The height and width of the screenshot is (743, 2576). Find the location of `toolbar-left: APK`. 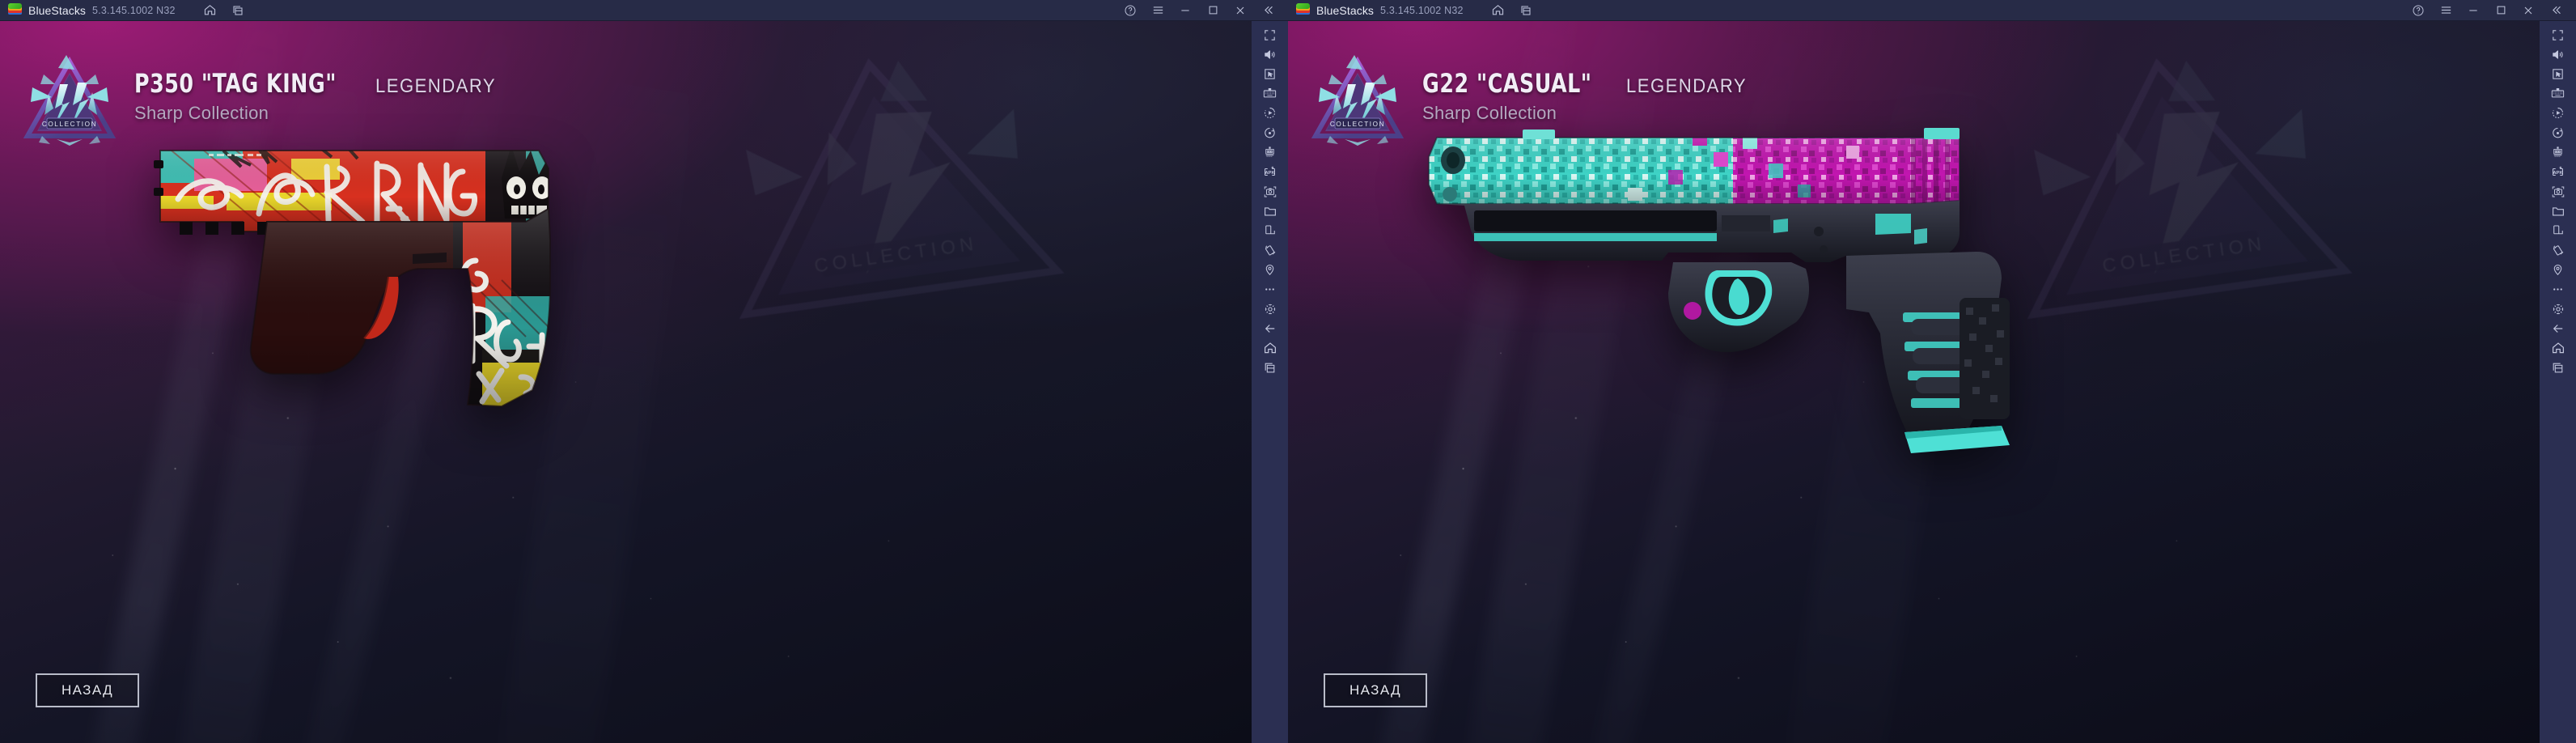

toolbar-left: APK is located at coordinates (1270, 382).